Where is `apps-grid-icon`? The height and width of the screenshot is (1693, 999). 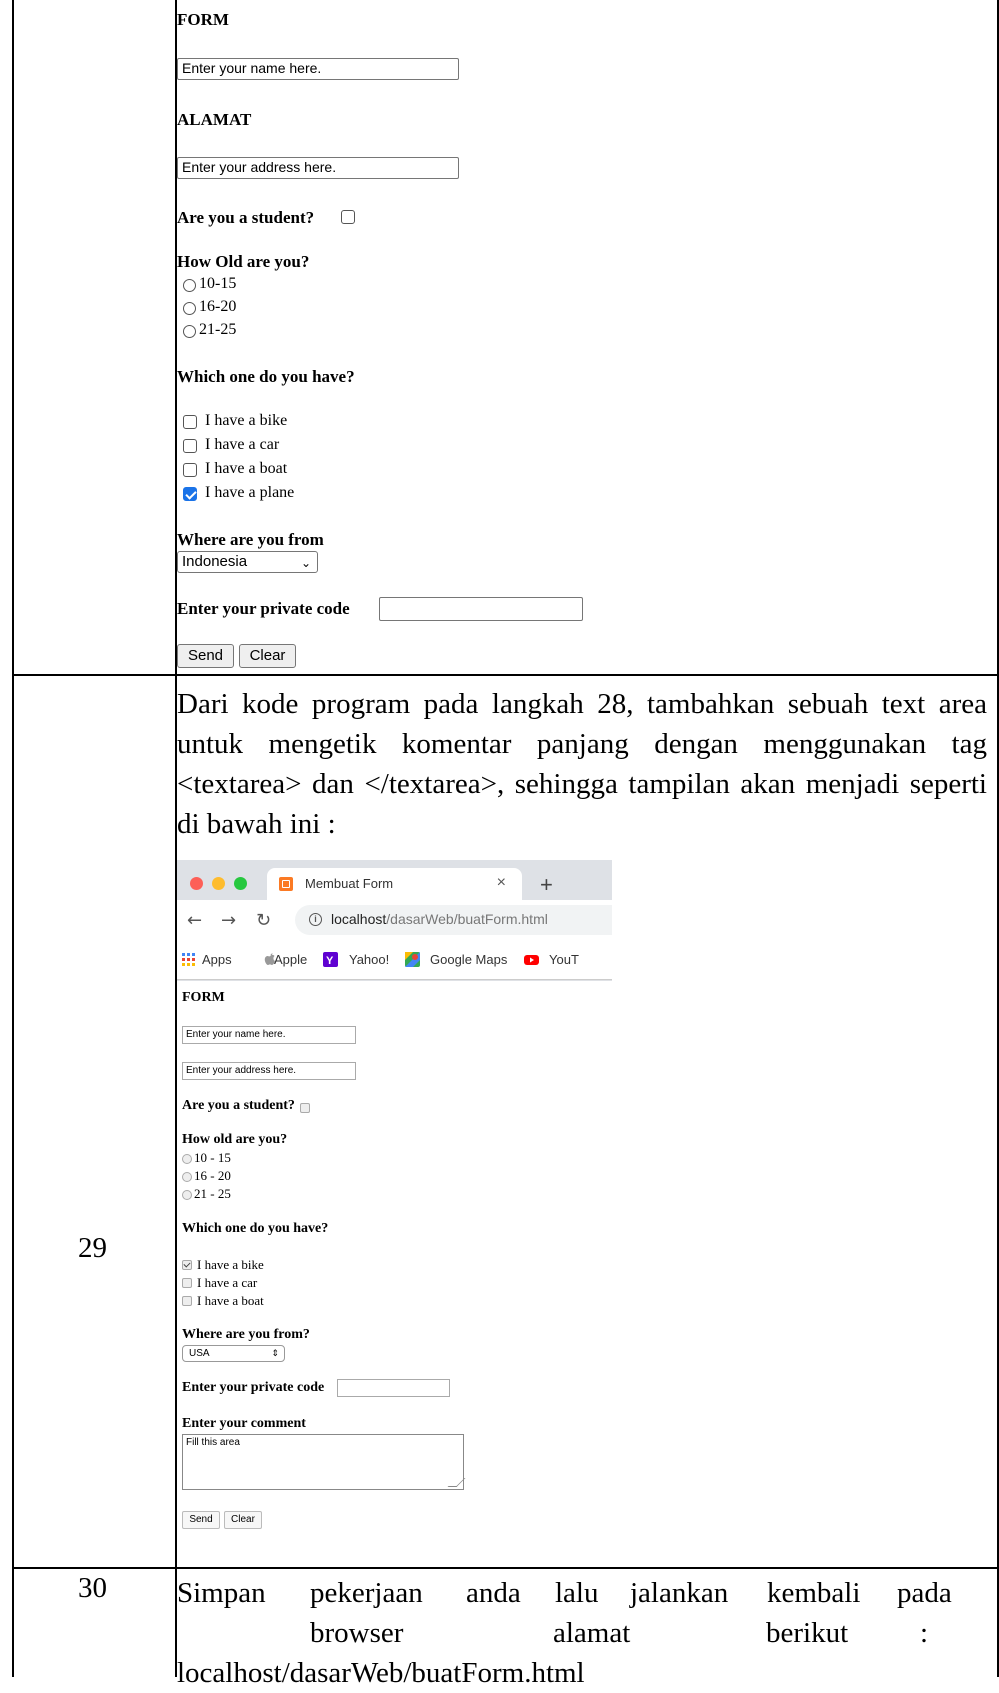
apps-grid-icon is located at coordinates (188, 959).